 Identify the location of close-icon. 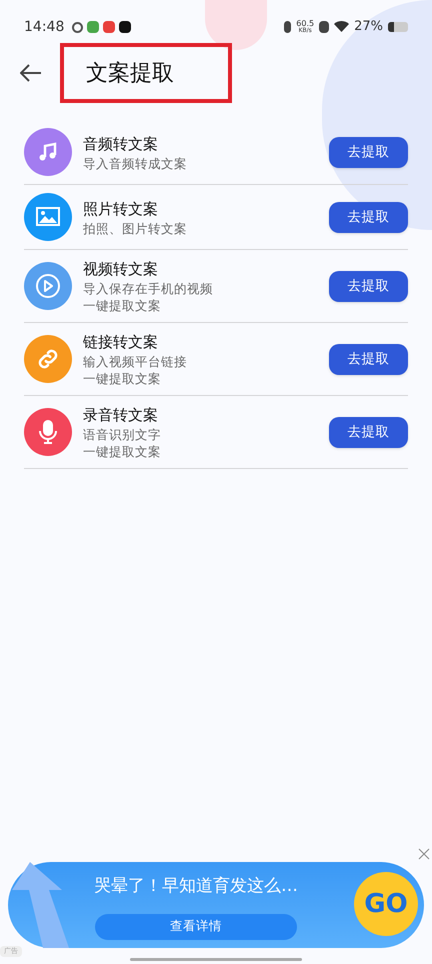
(424, 854).